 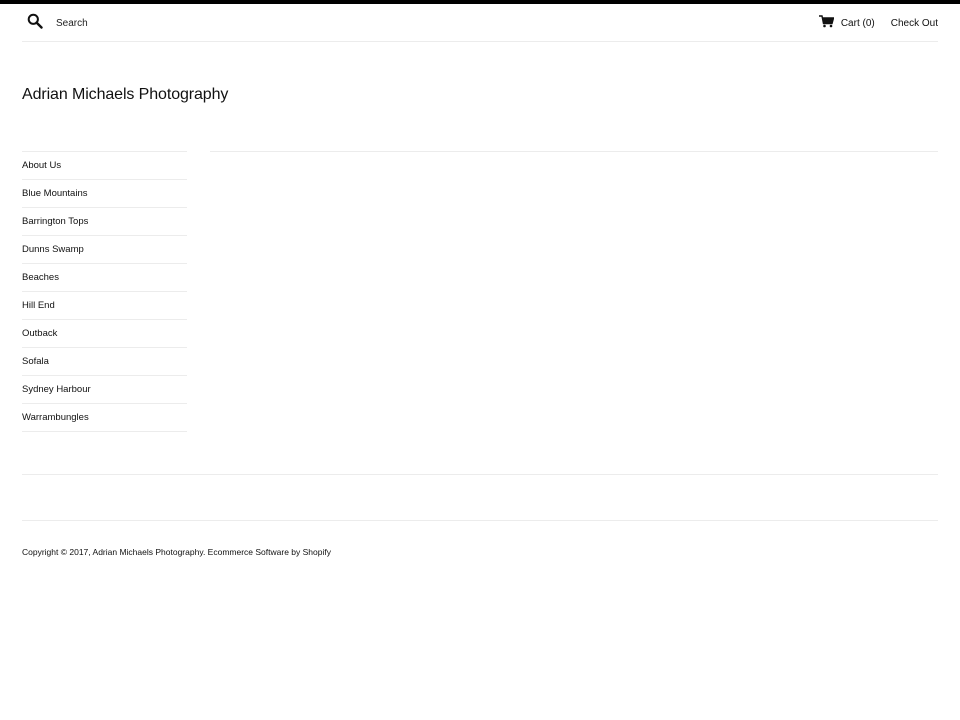 What do you see at coordinates (104, 194) in the screenshot?
I see `sidebar-item-blue-mountains: Blue Mountains` at bounding box center [104, 194].